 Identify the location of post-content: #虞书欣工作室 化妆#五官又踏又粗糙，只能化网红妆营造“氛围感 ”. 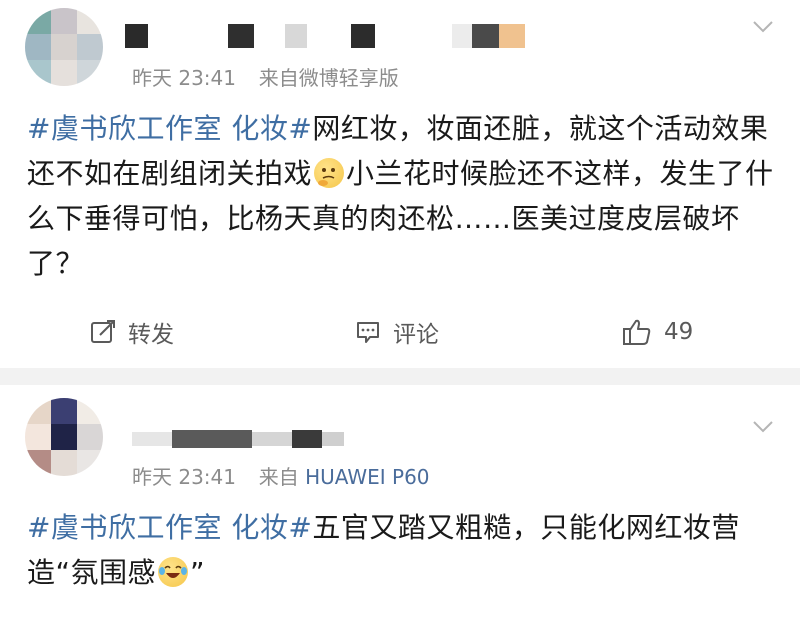
(402, 550).